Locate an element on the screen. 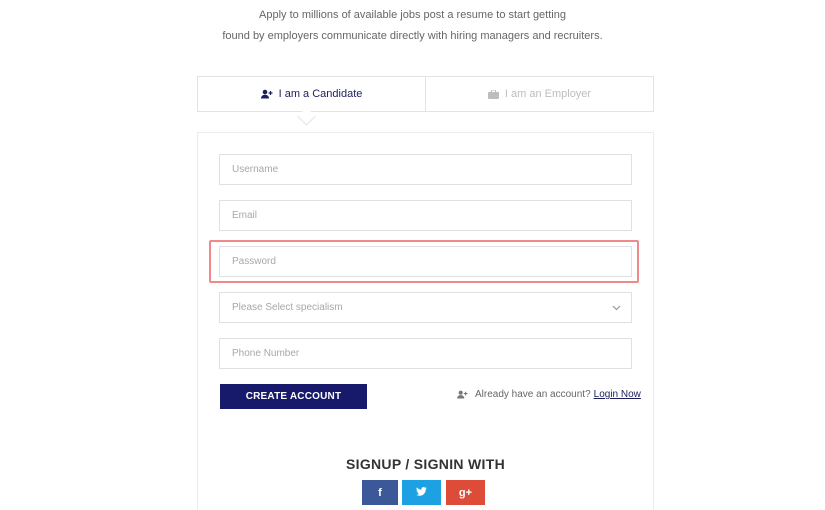 The height and width of the screenshot is (510, 825). chevron-down-icon is located at coordinates (616, 308).